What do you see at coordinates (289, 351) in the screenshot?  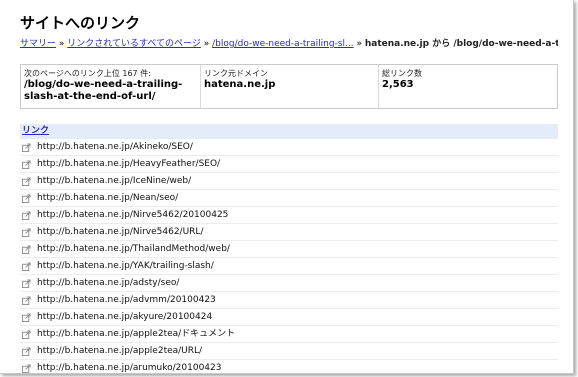 I see `link-row: http://b.hatena.ne.jp/apple2tea/URL/` at bounding box center [289, 351].